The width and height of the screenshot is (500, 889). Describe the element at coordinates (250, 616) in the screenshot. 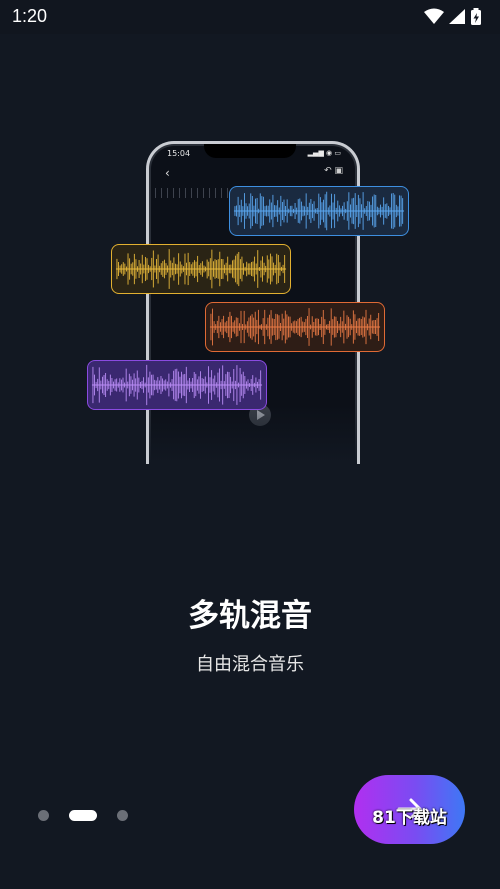

I see `page-title: 多轨混音` at that location.